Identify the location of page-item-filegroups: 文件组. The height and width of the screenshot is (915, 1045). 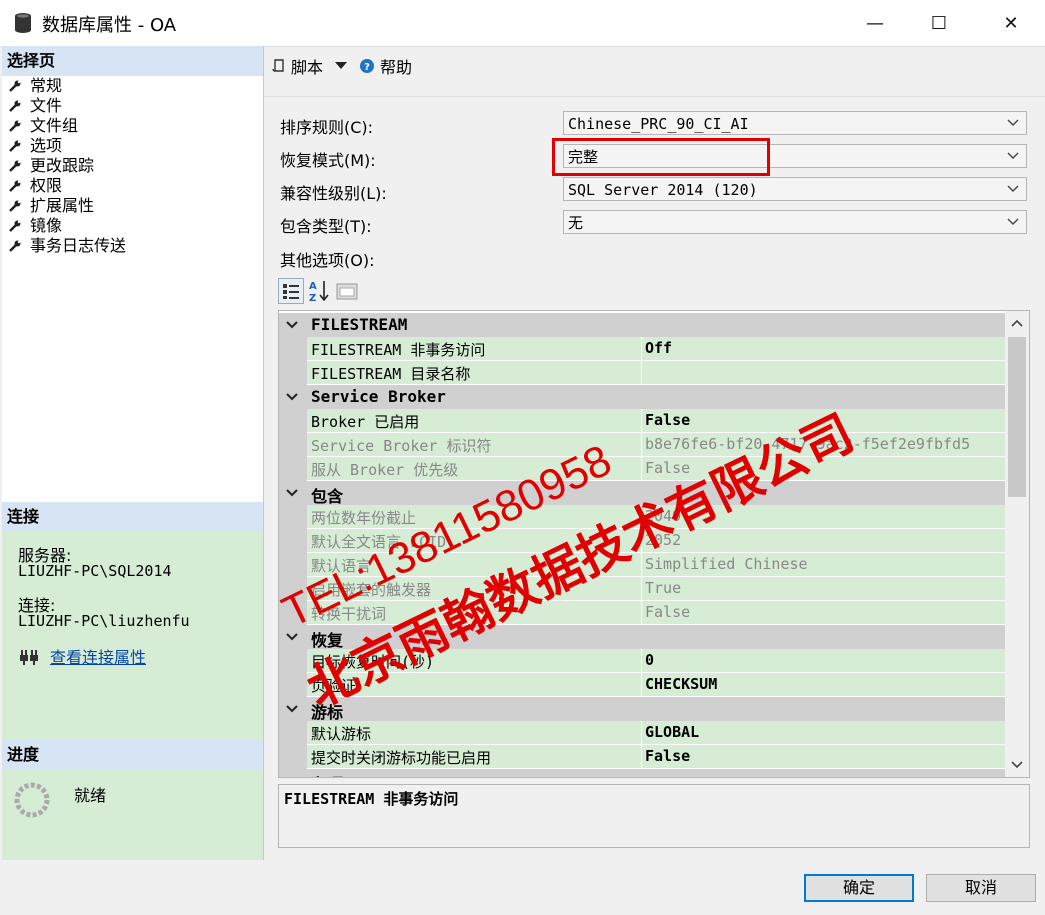
(132, 126).